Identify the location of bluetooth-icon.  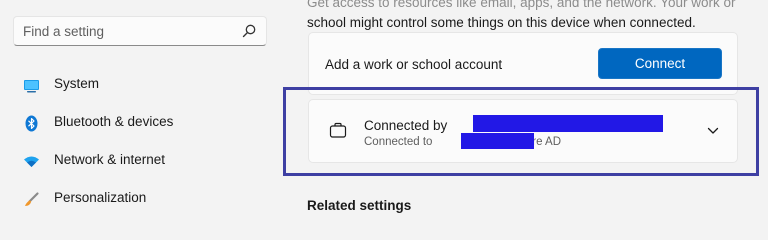
(31, 123).